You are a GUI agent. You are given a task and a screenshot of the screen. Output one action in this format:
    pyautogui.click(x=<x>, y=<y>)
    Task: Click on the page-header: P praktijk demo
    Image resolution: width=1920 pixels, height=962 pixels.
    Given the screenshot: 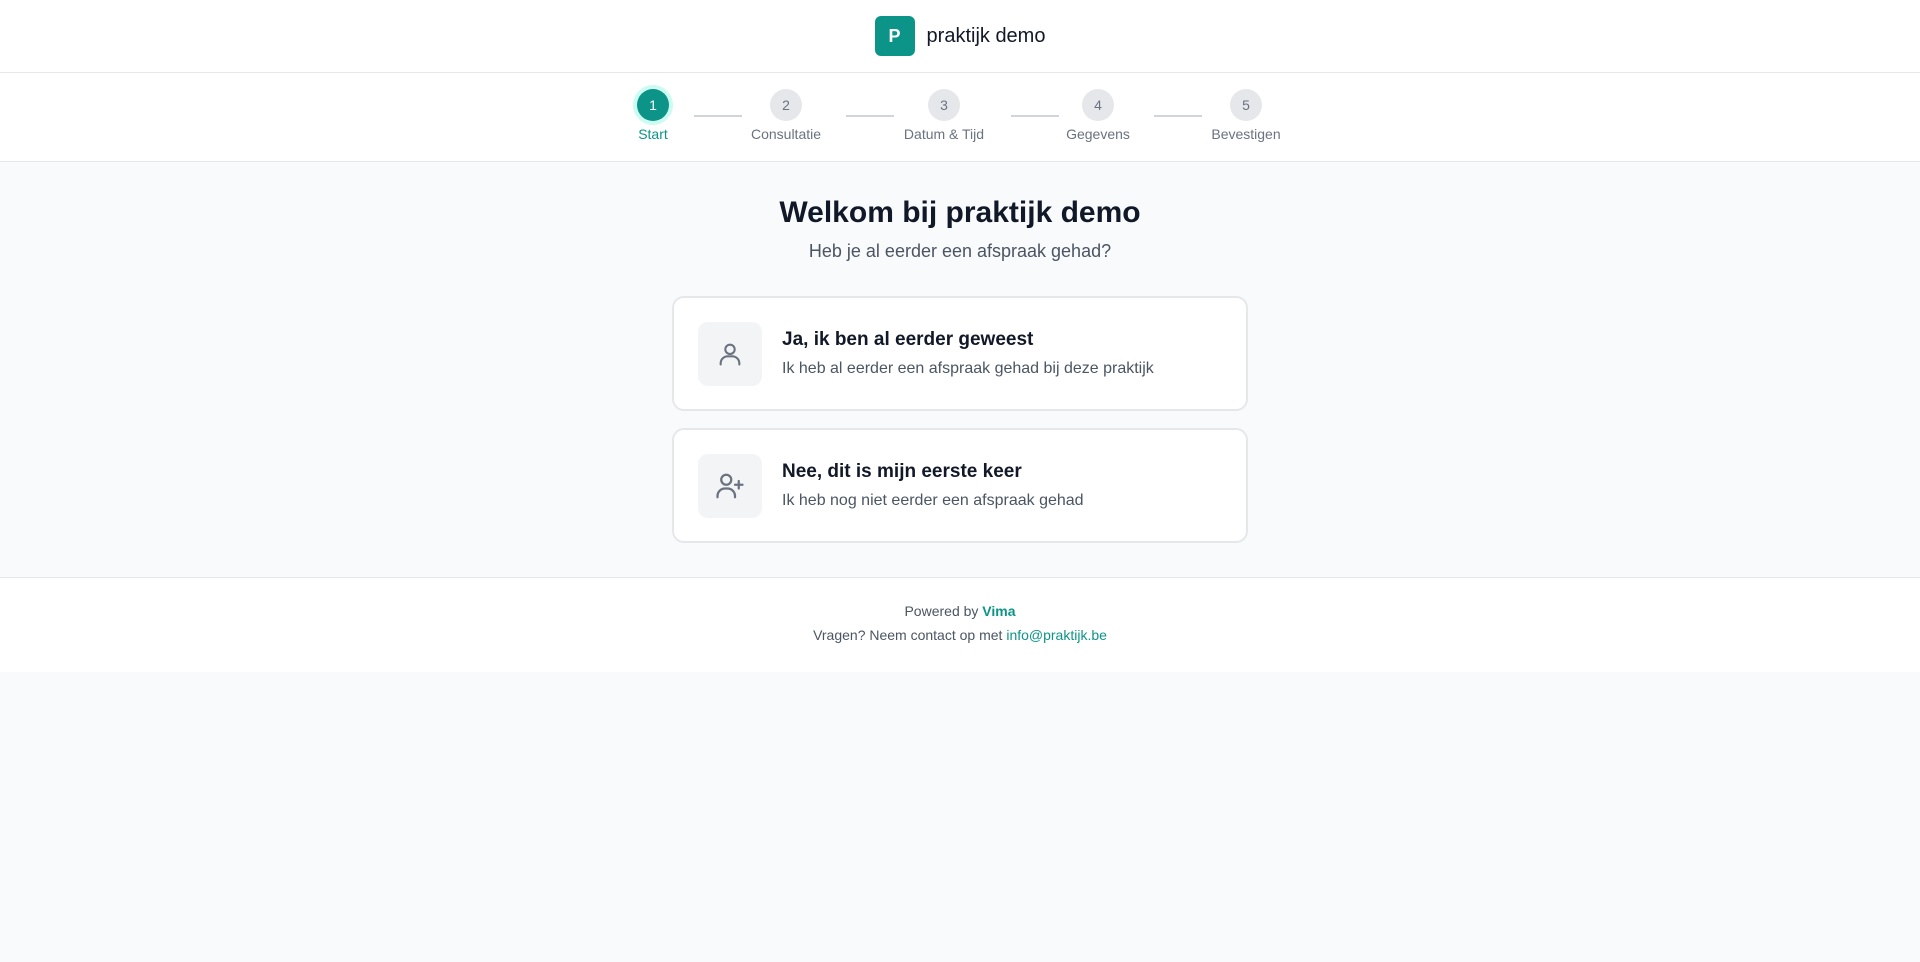 What is the action you would take?
    pyautogui.click(x=960, y=36)
    